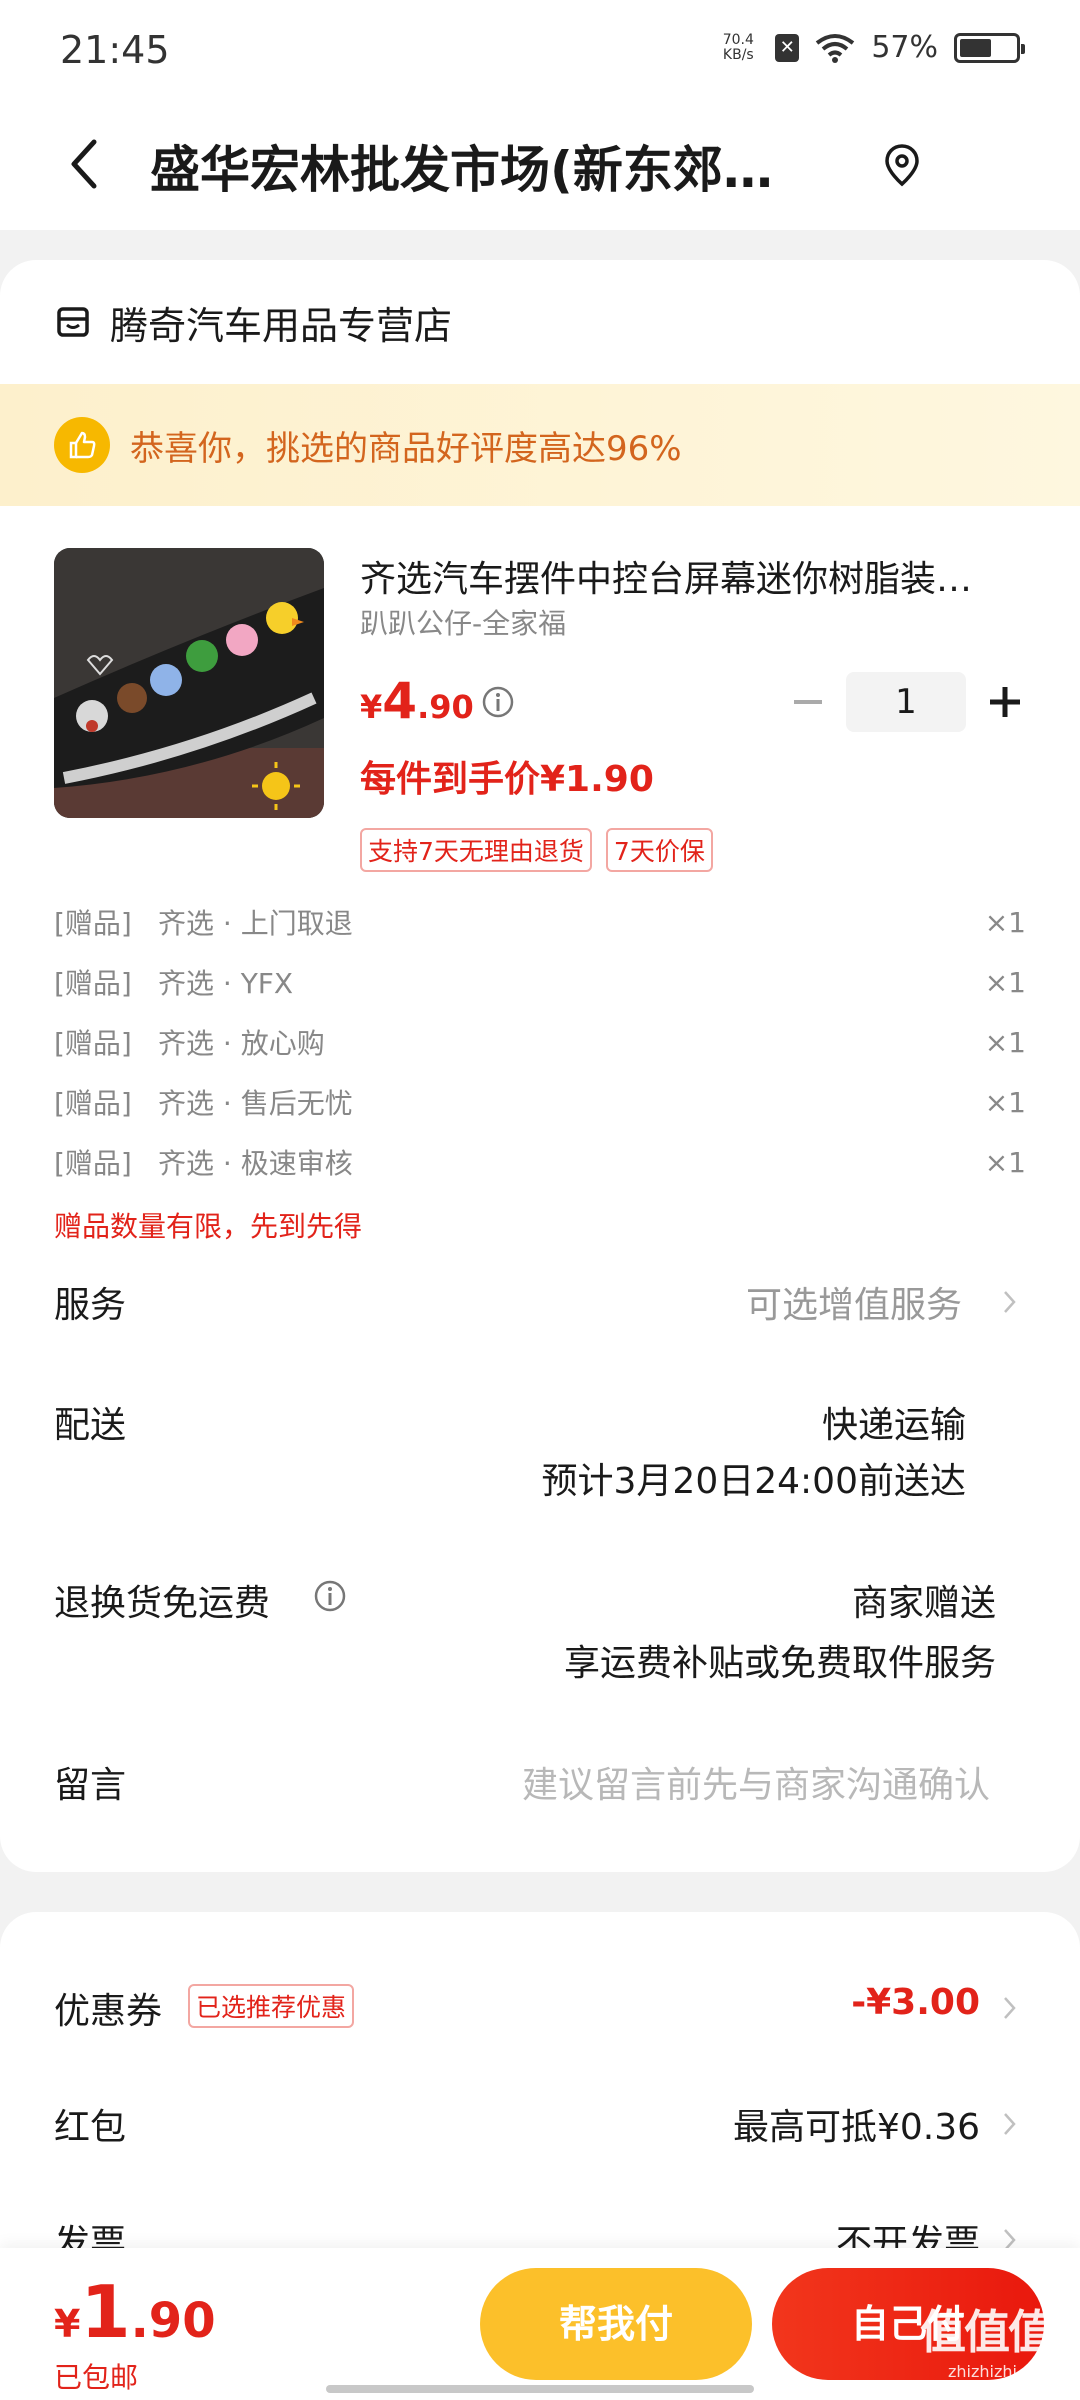 This screenshot has height=2400, width=1080. What do you see at coordinates (255, 923) in the screenshot?
I see `gift-name: 齐选 · 上门取退` at bounding box center [255, 923].